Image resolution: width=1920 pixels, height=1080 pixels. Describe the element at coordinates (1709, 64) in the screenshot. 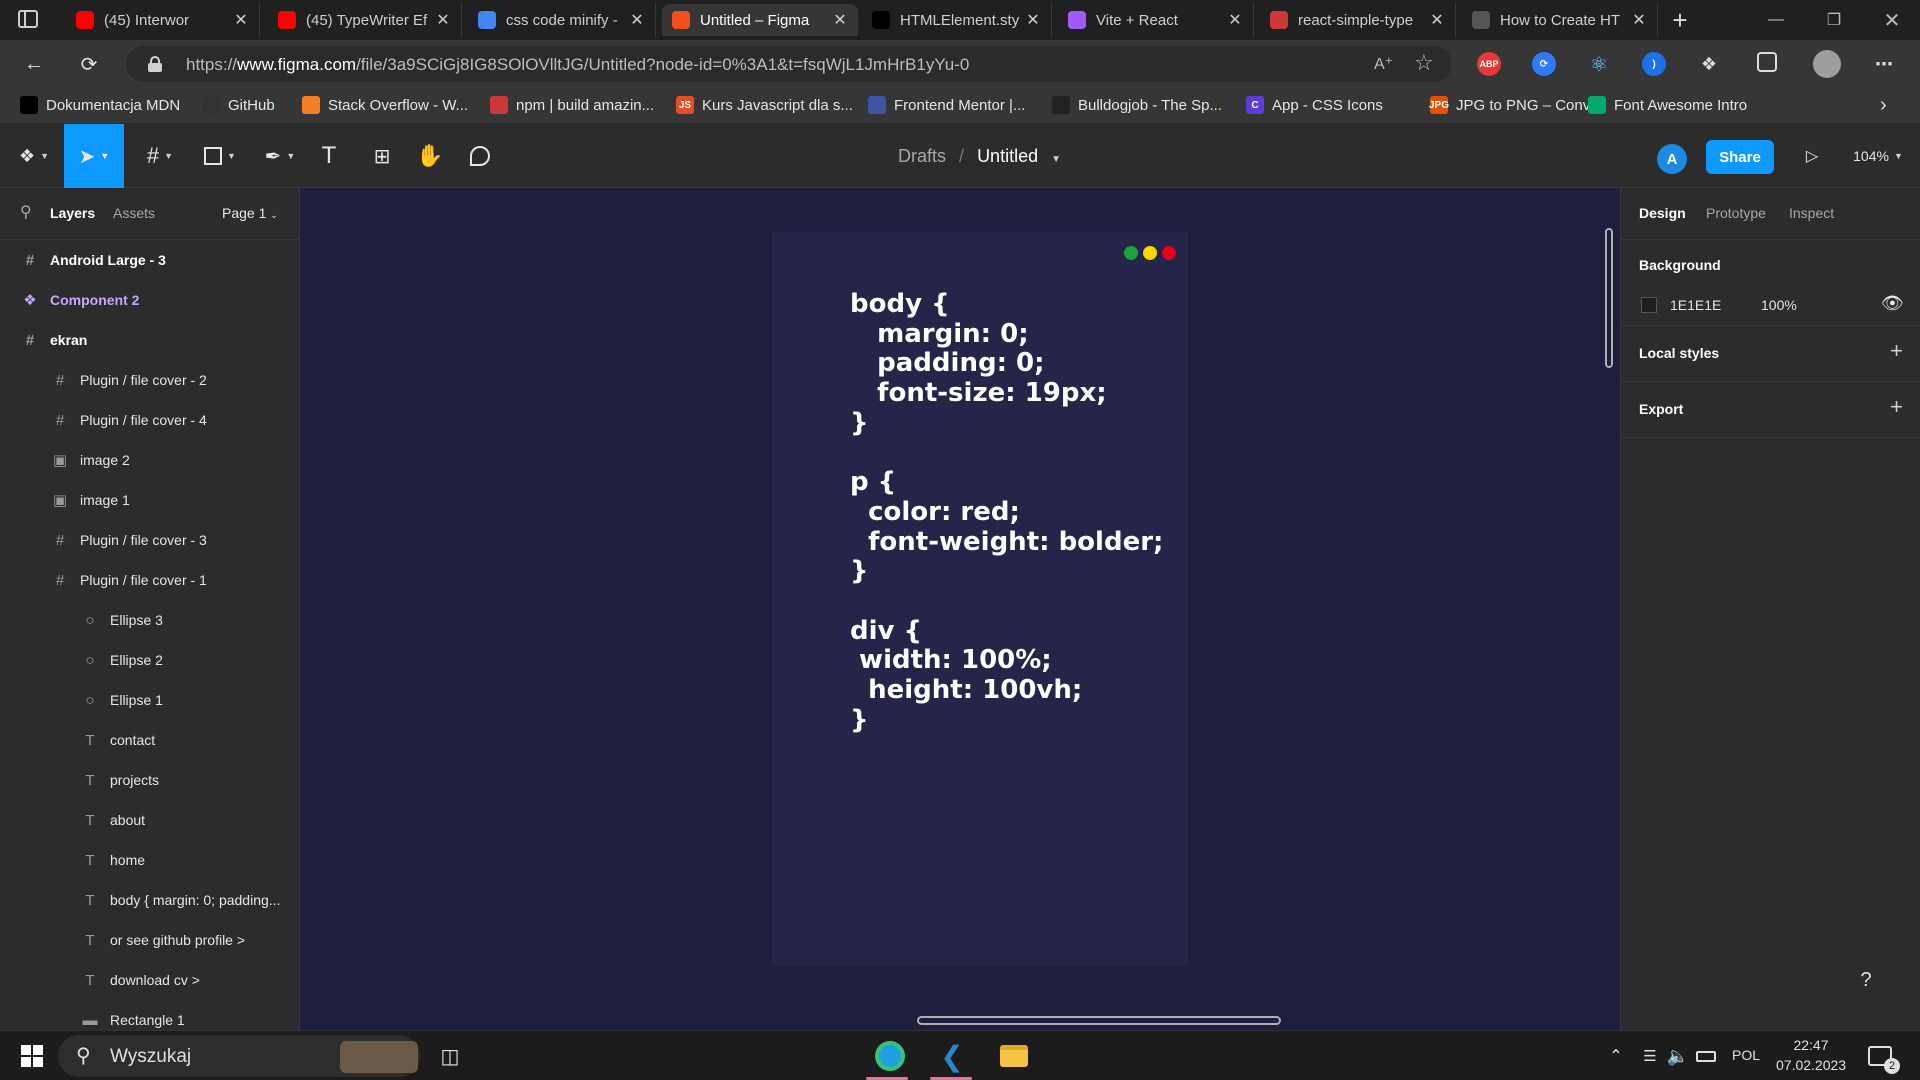

I see `extensions-puzzle-icon: ❖` at that location.